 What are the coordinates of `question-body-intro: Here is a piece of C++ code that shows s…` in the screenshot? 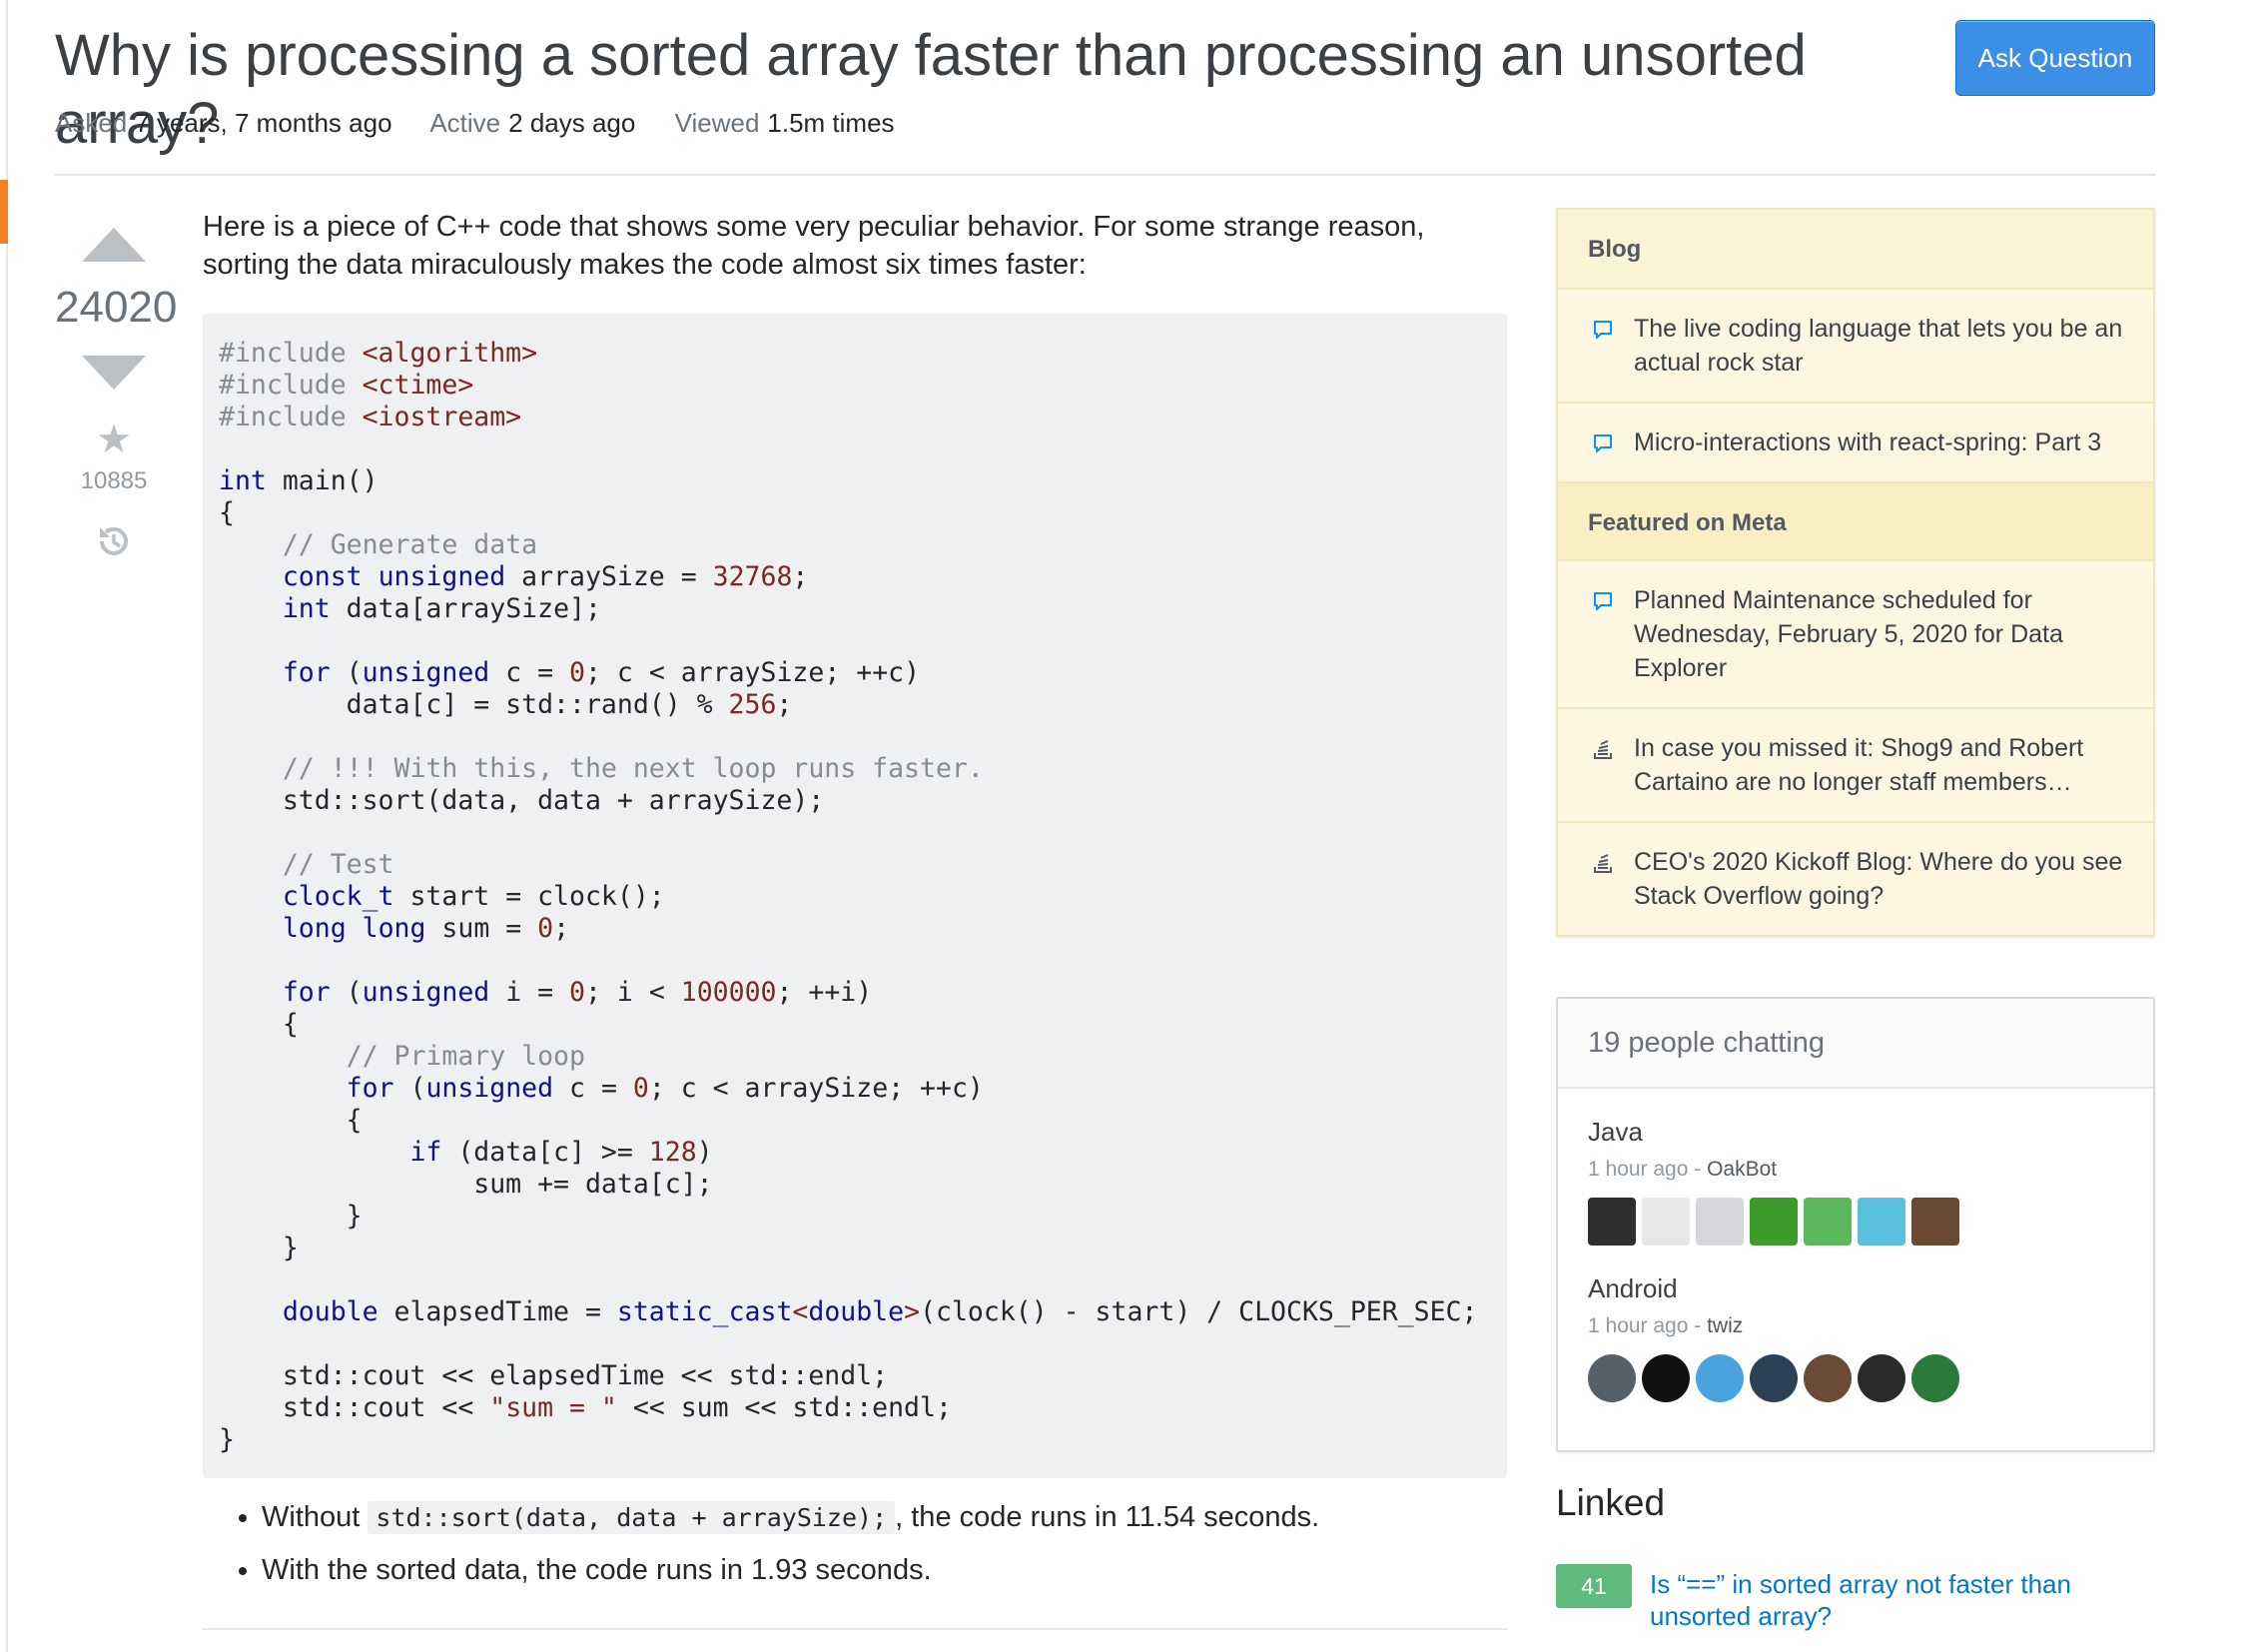 It's located at (814, 246).